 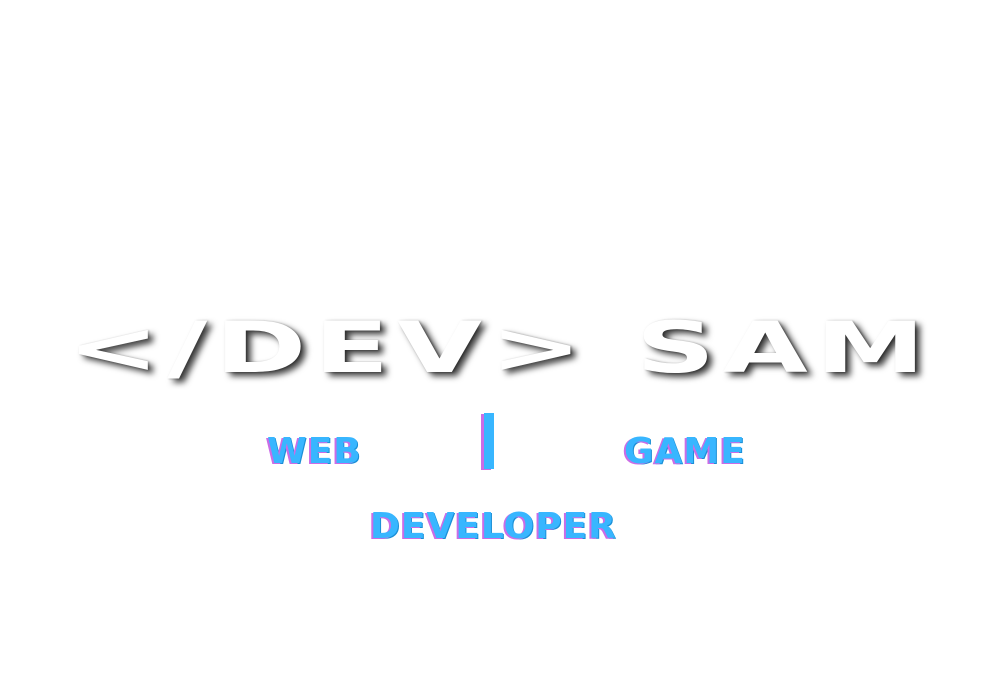 What do you see at coordinates (493, 526) in the screenshot?
I see `tagline-developer: DEVELOPER` at bounding box center [493, 526].